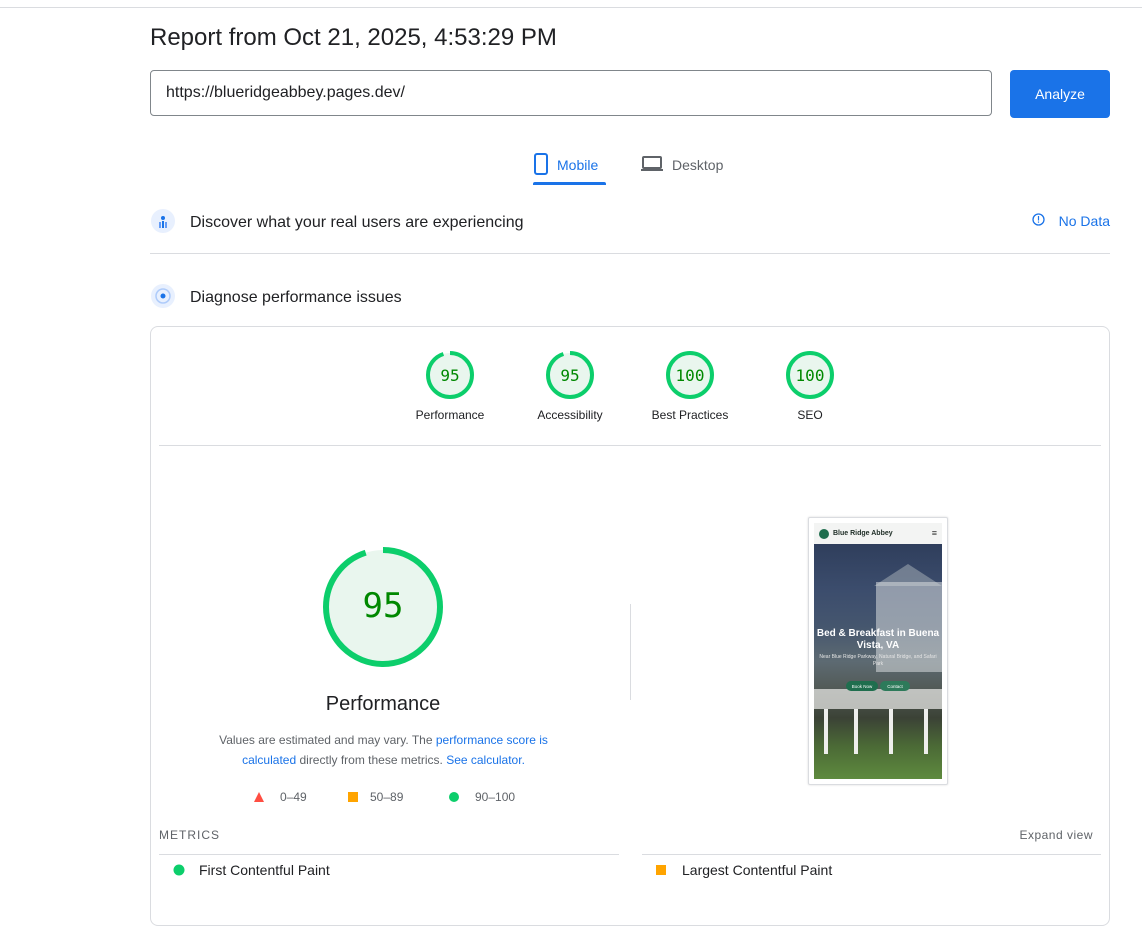 The height and width of the screenshot is (926, 1142). Describe the element at coordinates (389, 869) in the screenshot. I see `metric-first-contentful-paint: First Contentful Paint` at that location.